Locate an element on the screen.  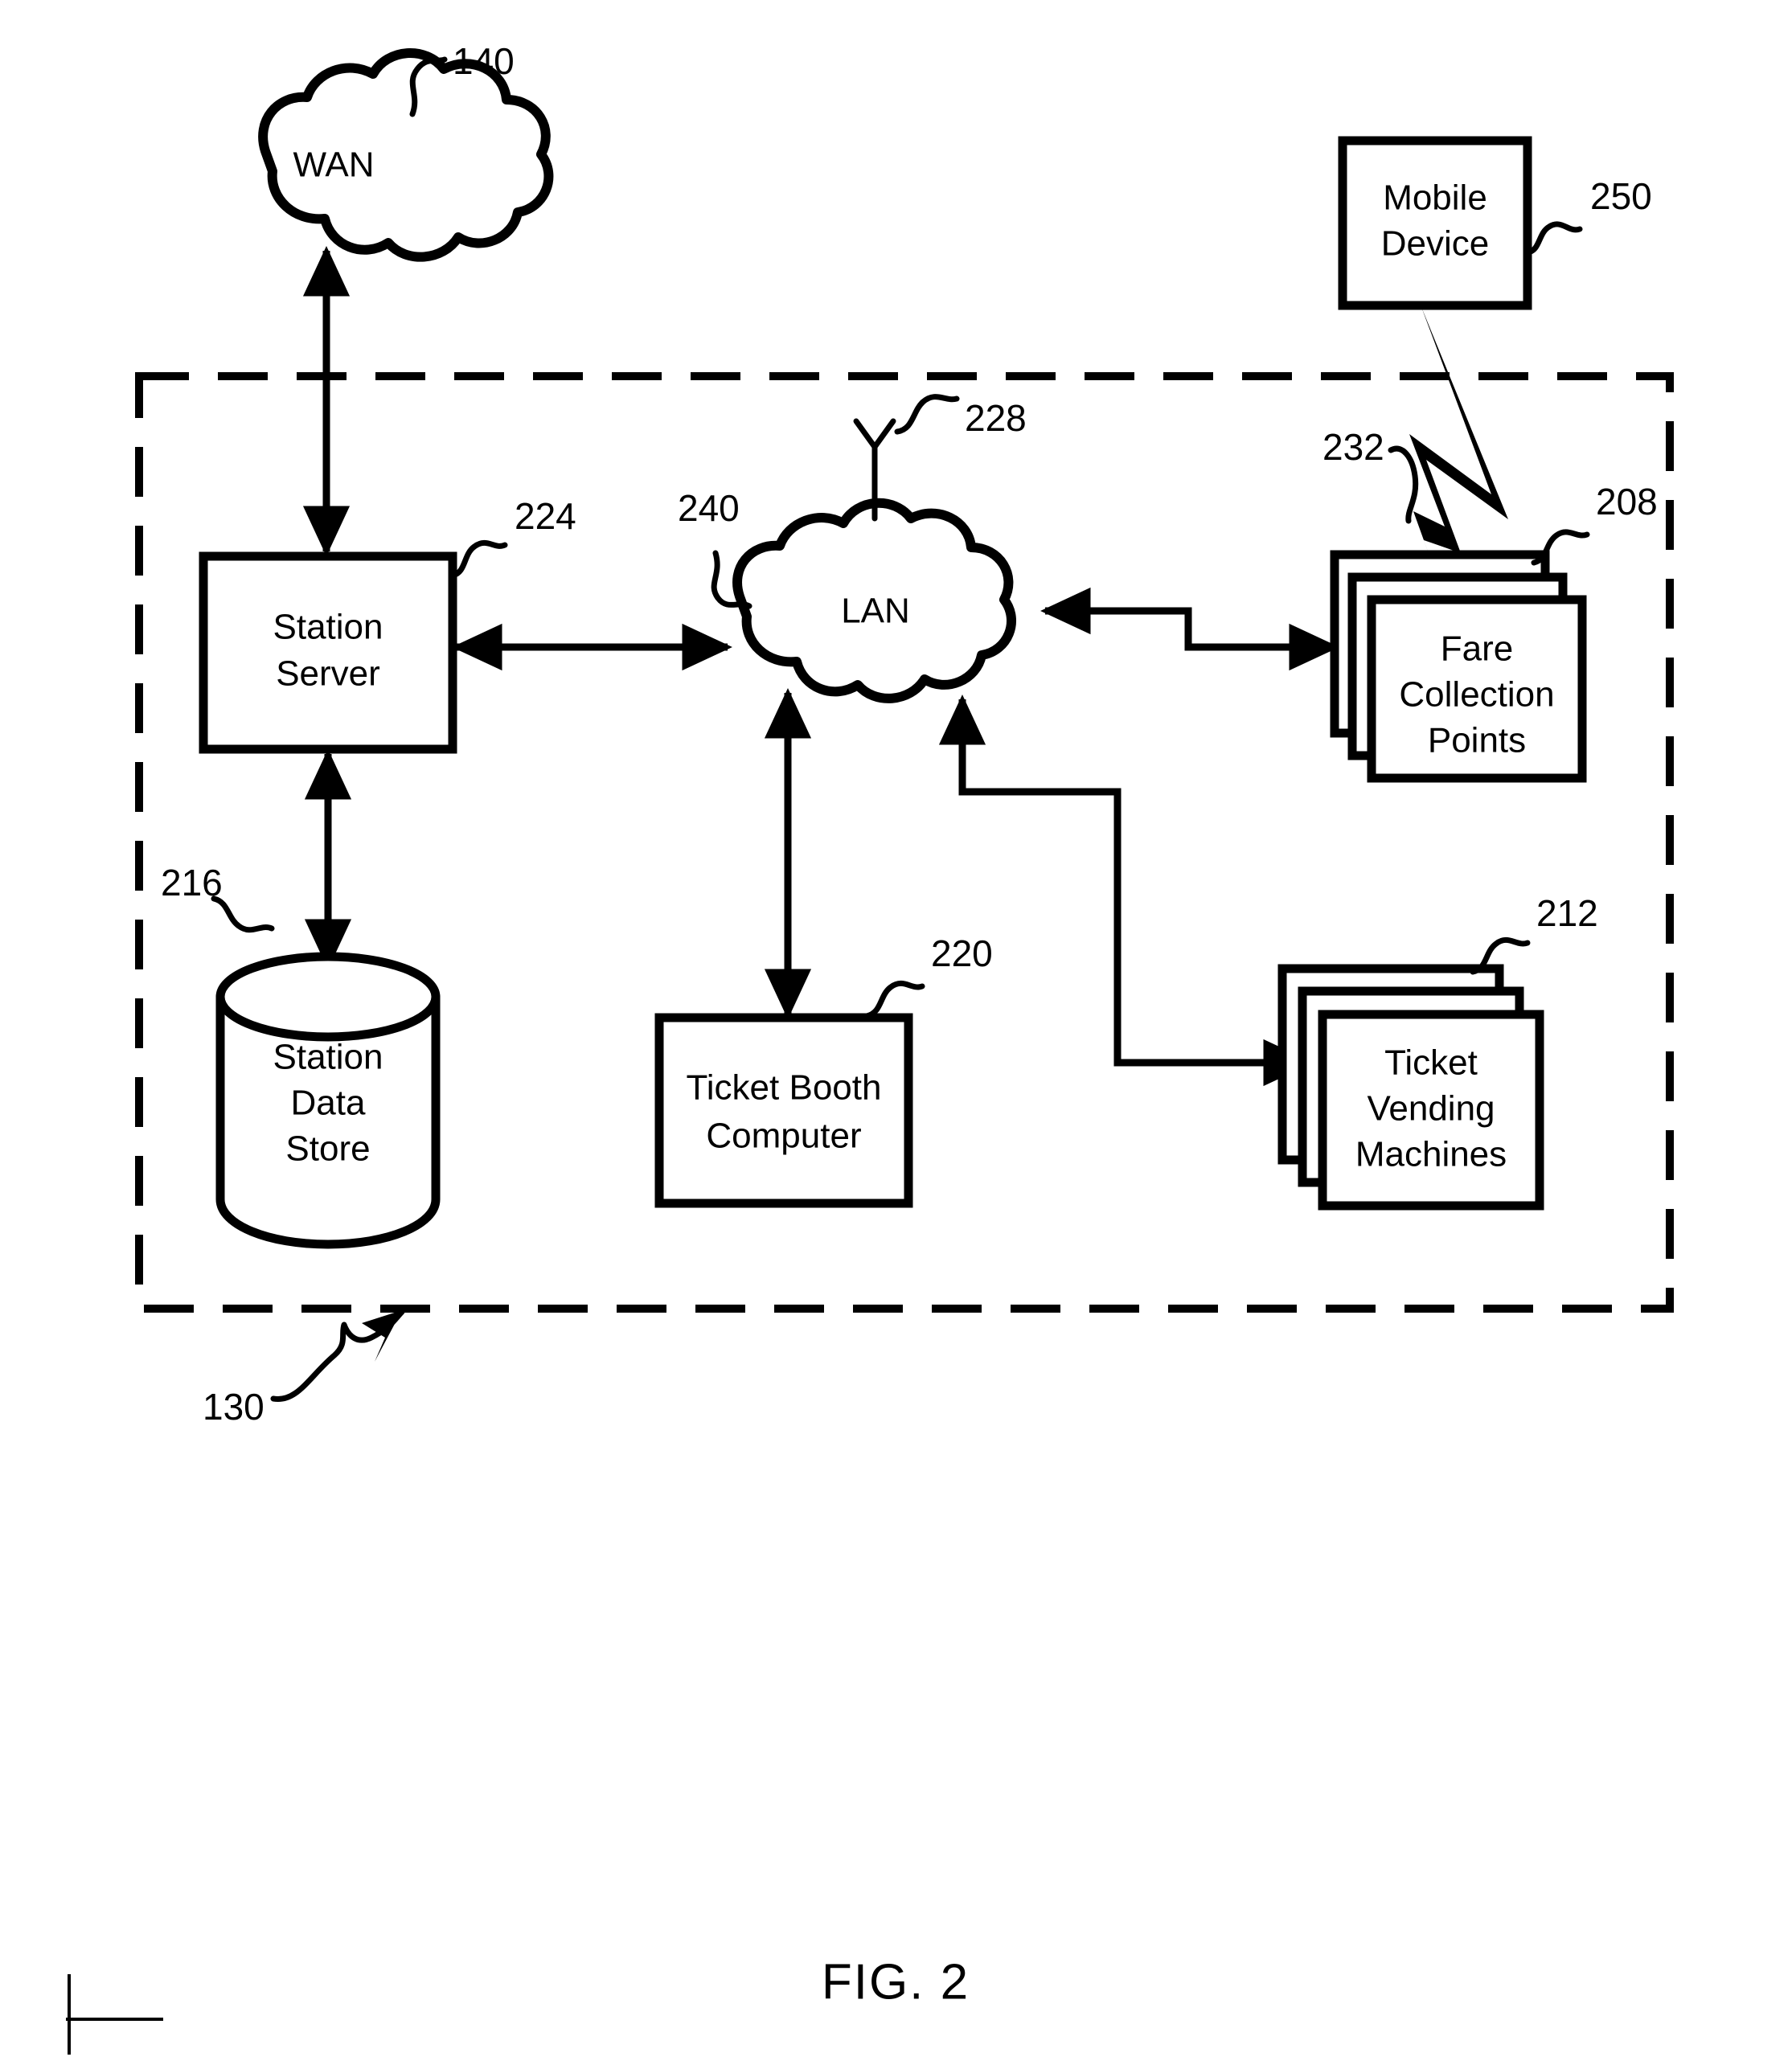
station-data-store-label-line3: Store is located at coordinates (327, 1149).